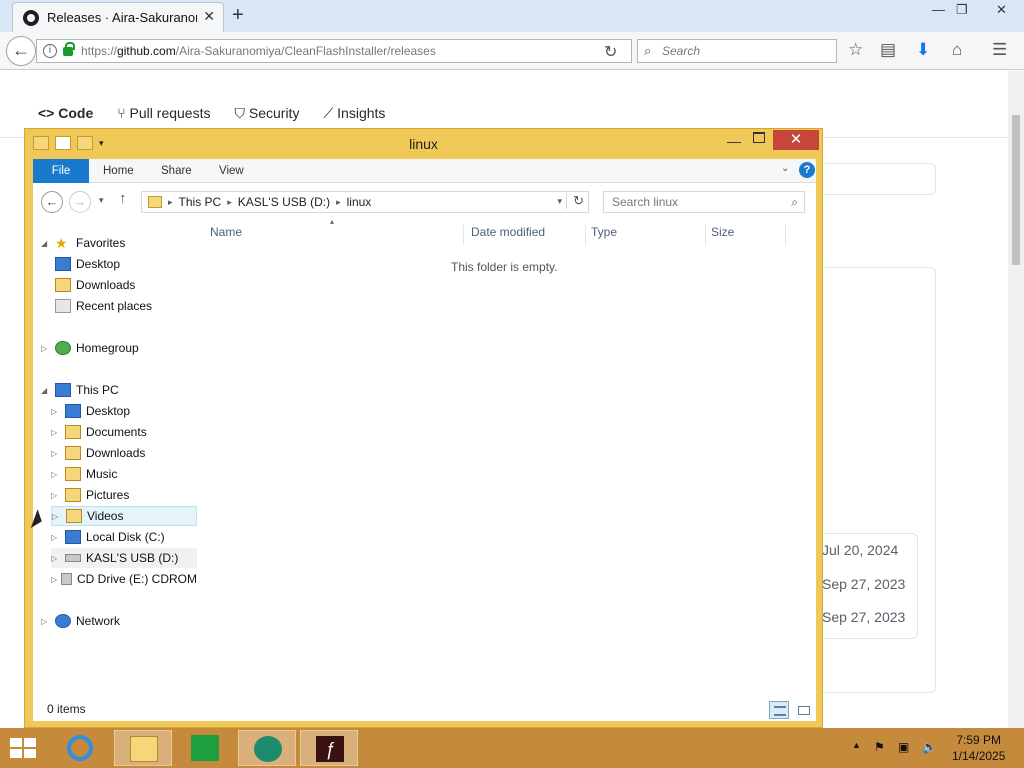 The image size is (1024, 768). Describe the element at coordinates (879, 747) in the screenshot. I see `action-center-flag-icon: ⚑` at that location.